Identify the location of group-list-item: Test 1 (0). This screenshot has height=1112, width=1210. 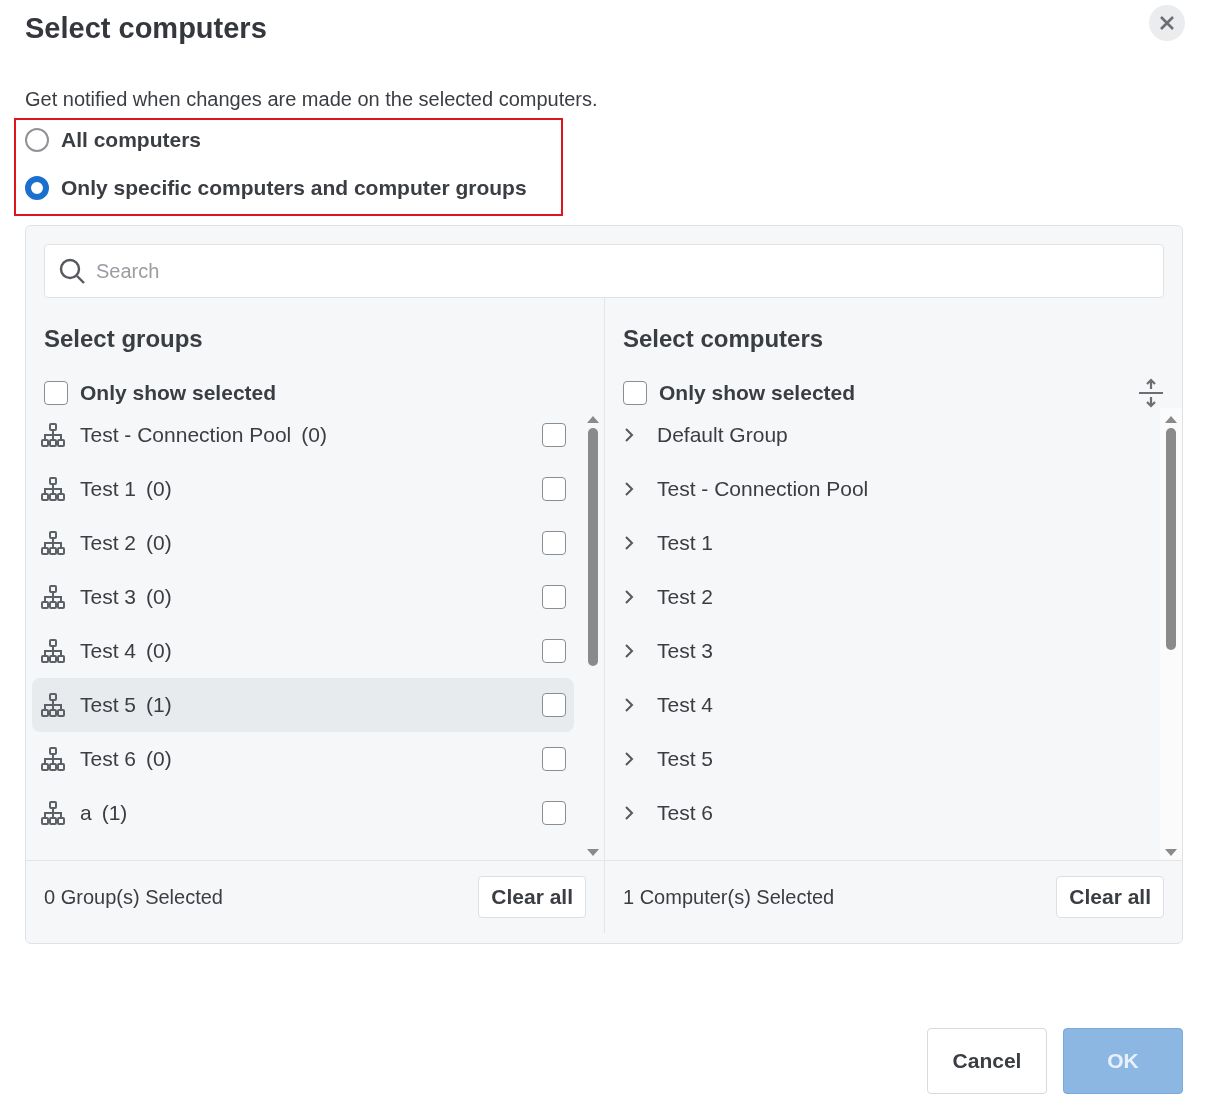
(303, 489).